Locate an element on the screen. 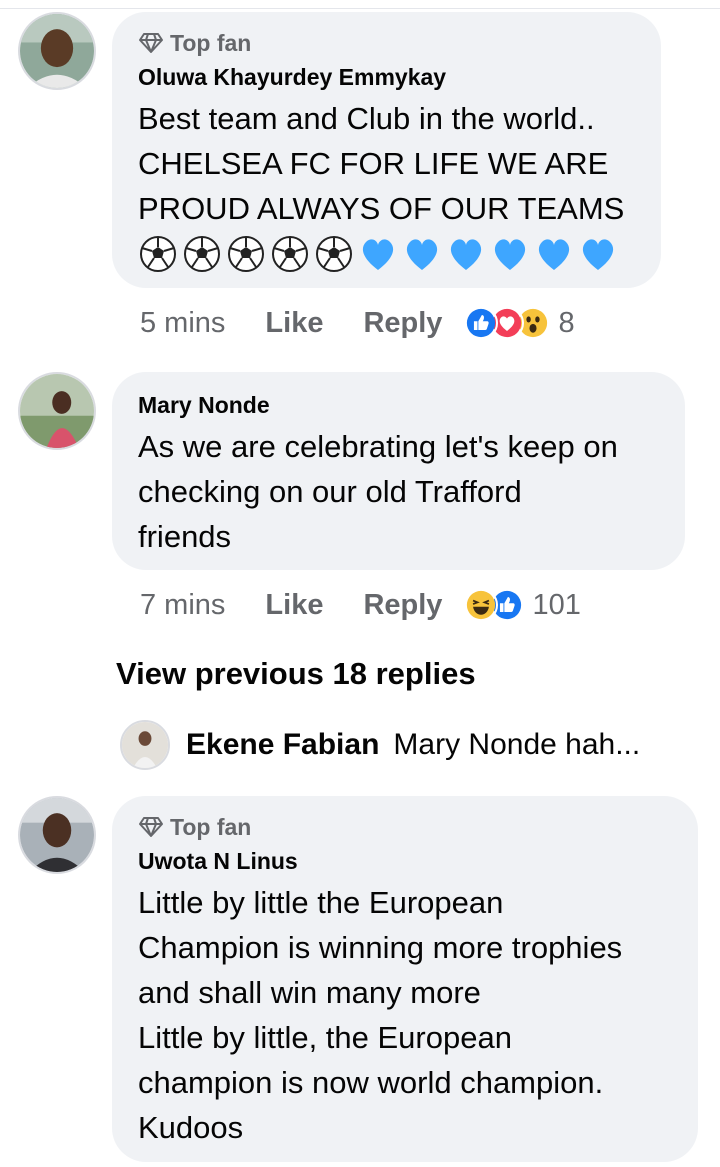  haha-reaction-icon is located at coordinates (481, 605).